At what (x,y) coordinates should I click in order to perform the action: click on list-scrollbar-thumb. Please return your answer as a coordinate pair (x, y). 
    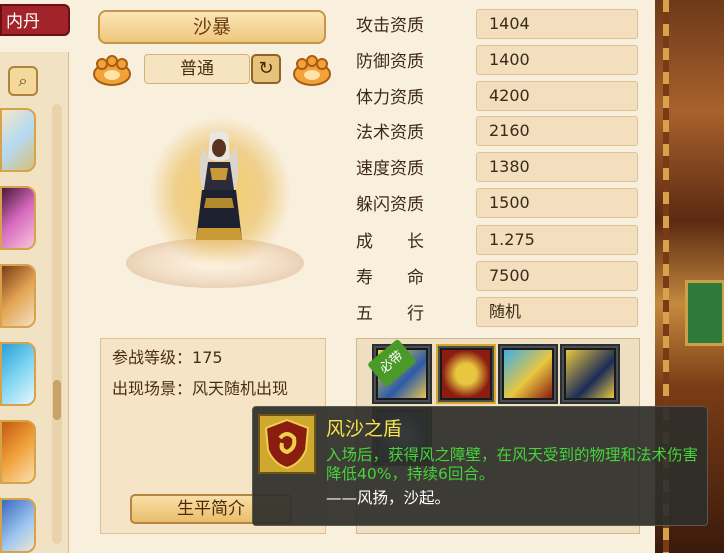
    Looking at the image, I should click on (57, 400).